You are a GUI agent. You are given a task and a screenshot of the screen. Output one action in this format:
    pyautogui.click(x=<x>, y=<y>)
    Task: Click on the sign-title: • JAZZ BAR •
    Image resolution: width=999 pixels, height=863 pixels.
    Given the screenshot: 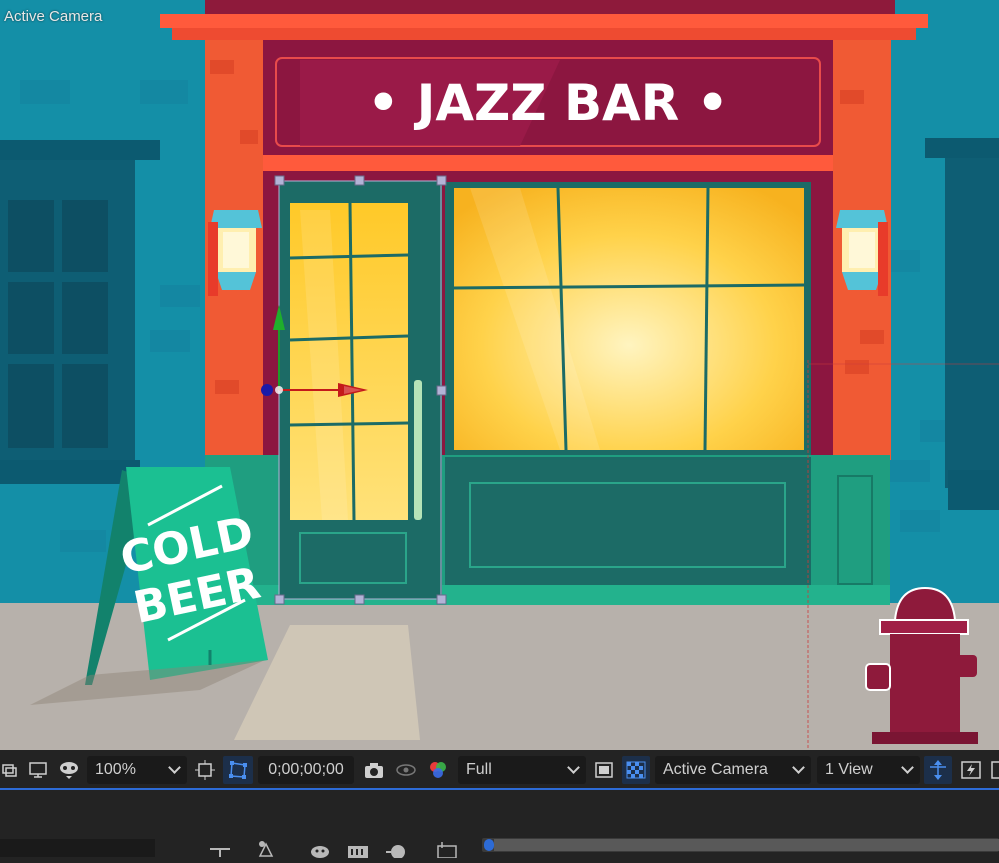 What is the action you would take?
    pyautogui.click(x=547, y=103)
    